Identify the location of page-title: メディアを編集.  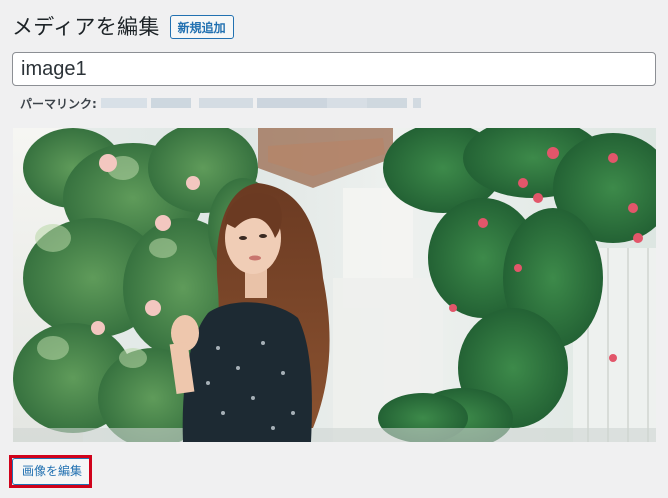
(86, 27).